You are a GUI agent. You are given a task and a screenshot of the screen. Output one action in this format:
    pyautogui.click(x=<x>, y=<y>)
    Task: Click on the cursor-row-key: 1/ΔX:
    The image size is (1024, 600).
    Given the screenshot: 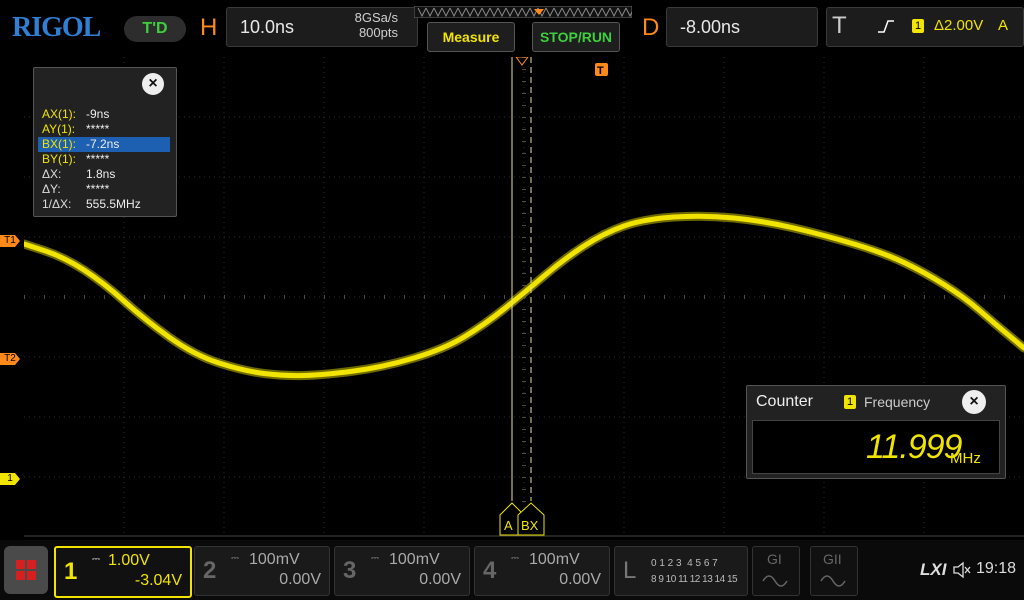 What is the action you would take?
    pyautogui.click(x=57, y=204)
    